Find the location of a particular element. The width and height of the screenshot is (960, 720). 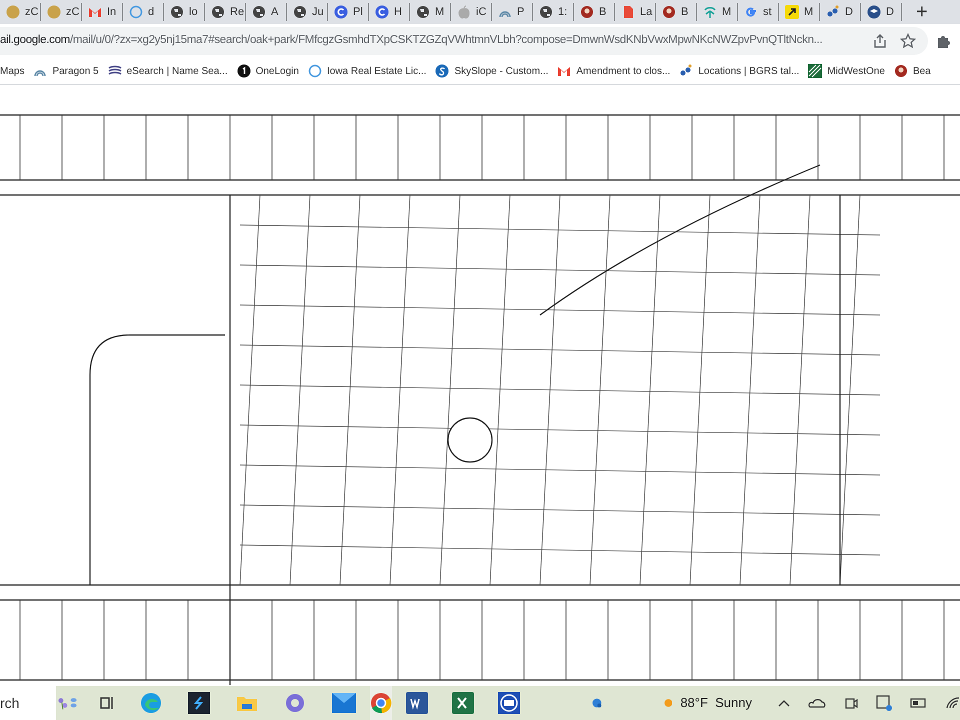

browser-tab: st is located at coordinates (758, 12).